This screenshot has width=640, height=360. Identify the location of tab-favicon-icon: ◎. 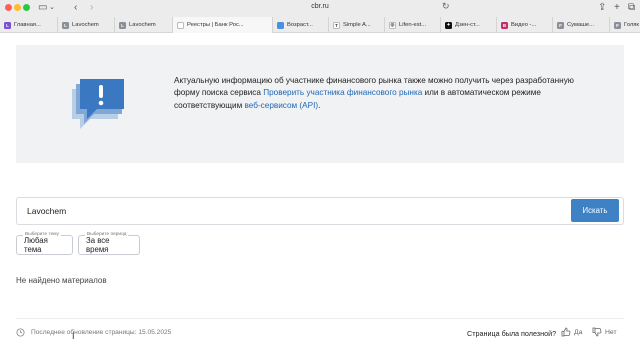
(392, 25).